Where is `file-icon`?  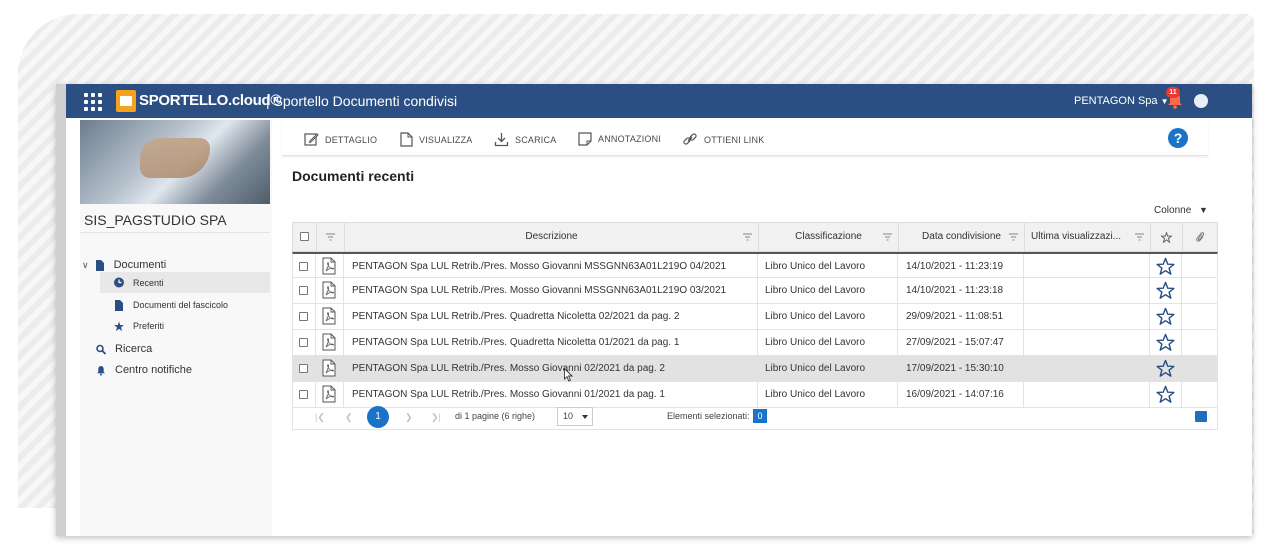 file-icon is located at coordinates (406, 139).